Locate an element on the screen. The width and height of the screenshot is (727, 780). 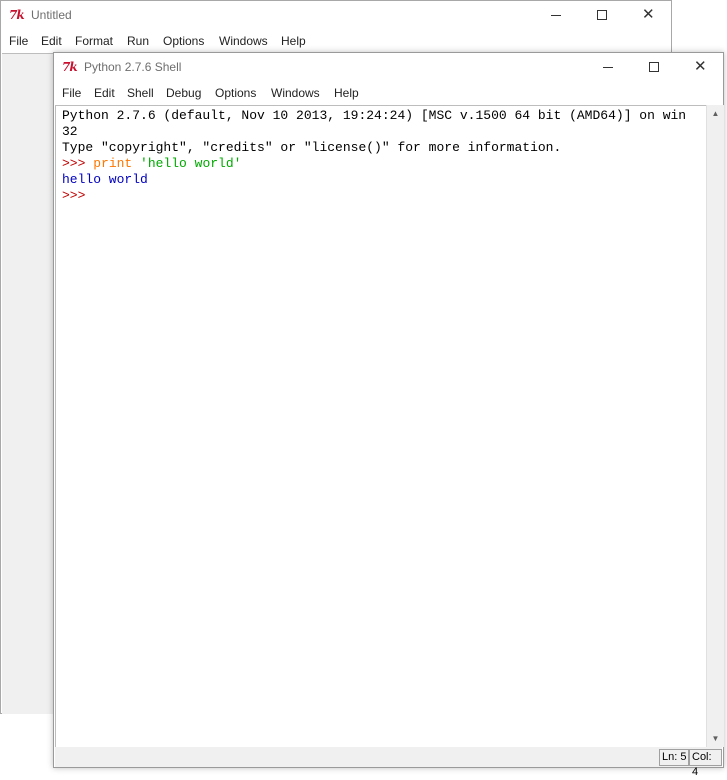
string-token: 'hello world' is located at coordinates (191, 163).